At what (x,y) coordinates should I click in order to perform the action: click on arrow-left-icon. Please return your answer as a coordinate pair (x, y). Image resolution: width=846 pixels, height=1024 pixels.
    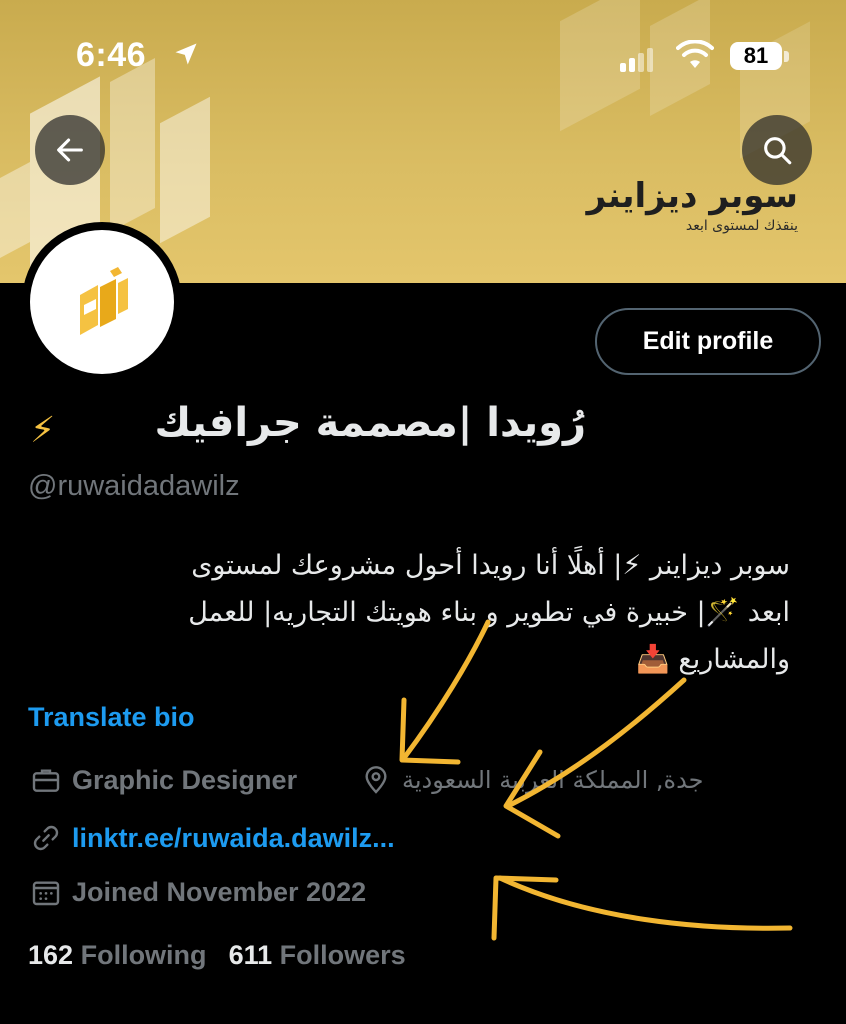
    Looking at the image, I should click on (70, 150).